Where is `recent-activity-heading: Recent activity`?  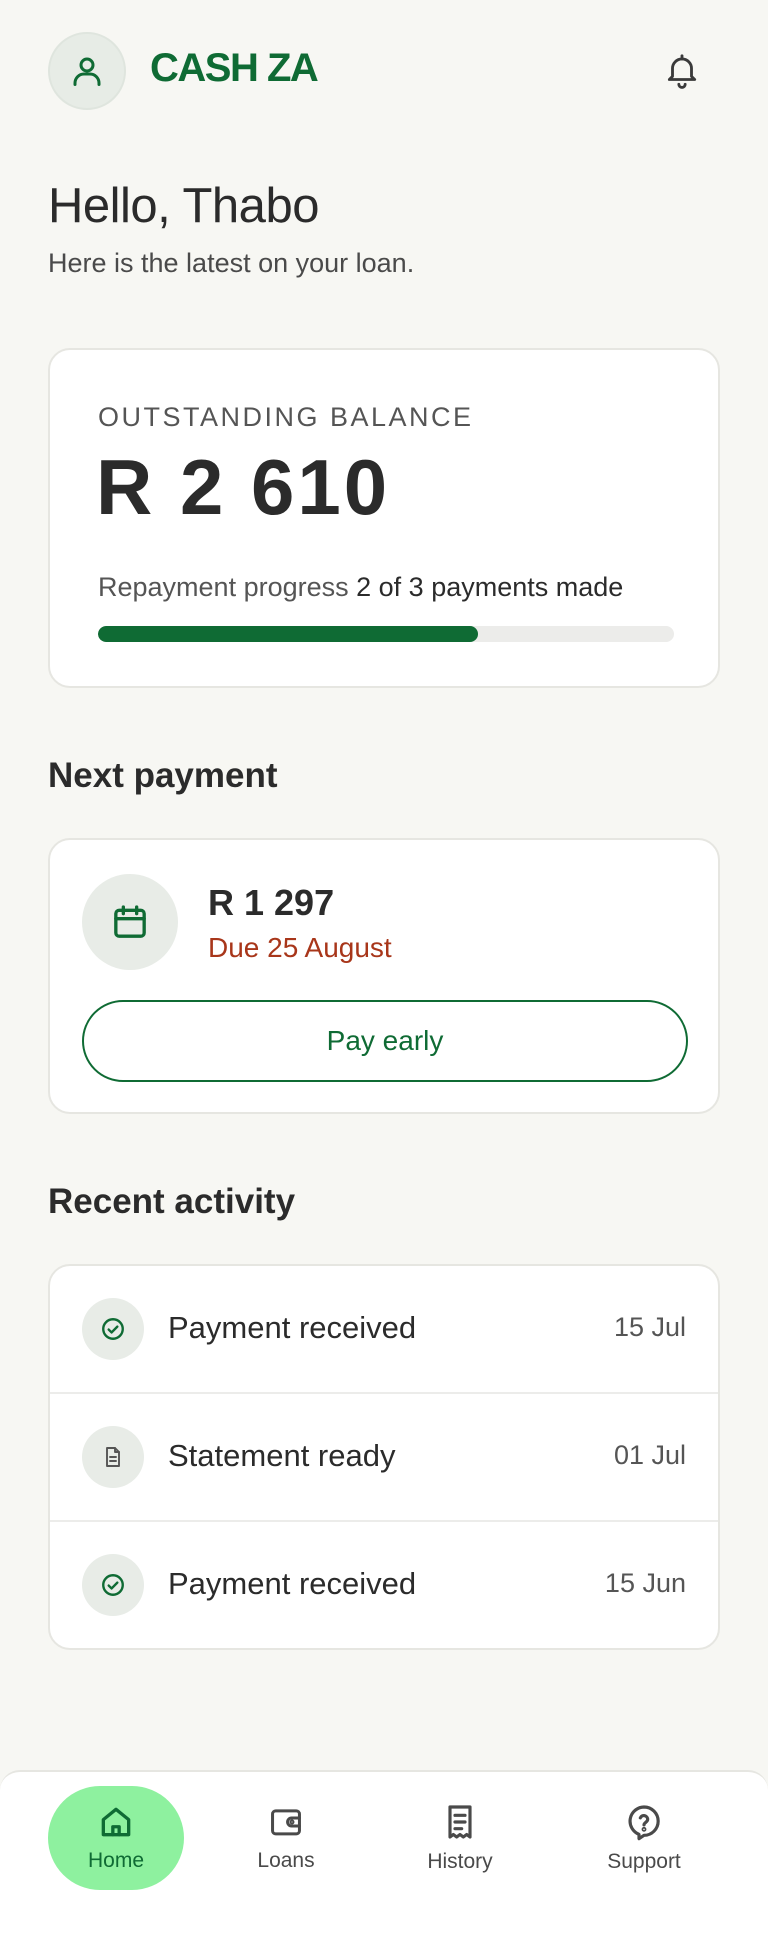
recent-activity-heading: Recent activity is located at coordinates (172, 1201).